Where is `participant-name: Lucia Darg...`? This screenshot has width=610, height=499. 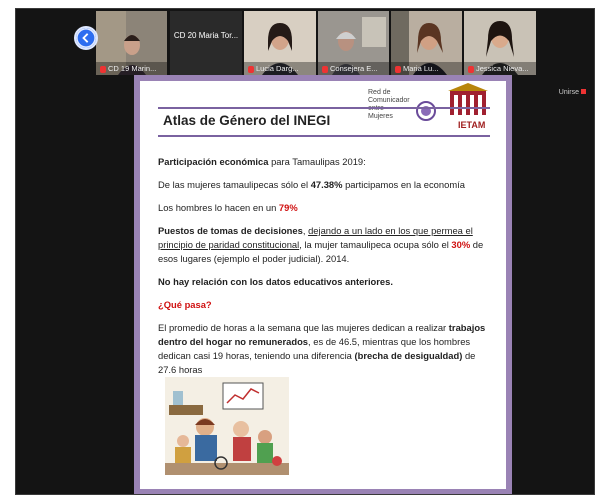 participant-name: Lucia Darg... is located at coordinates (280, 68).